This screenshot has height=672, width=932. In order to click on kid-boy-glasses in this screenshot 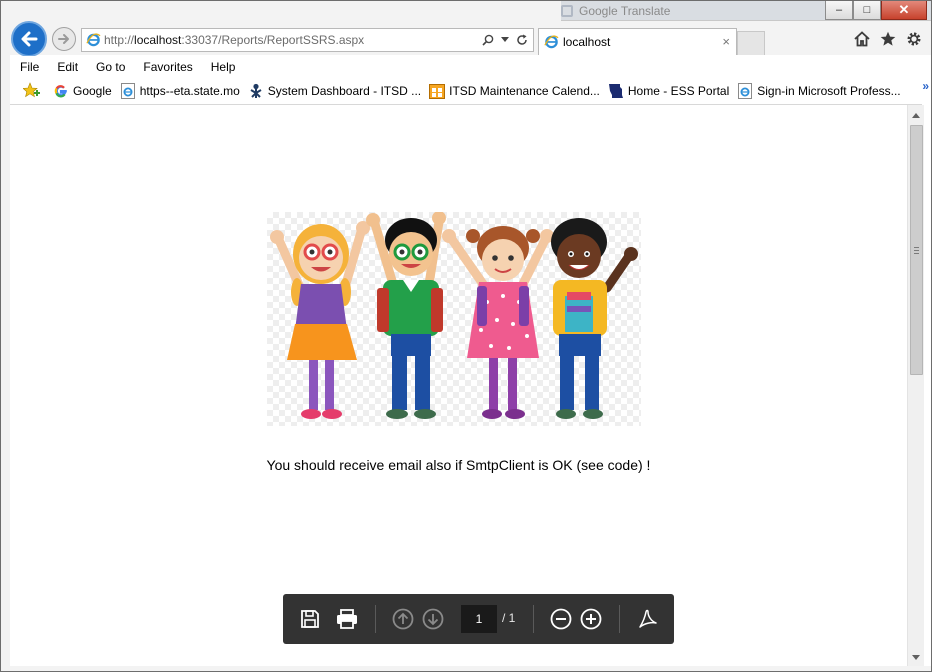, I will do `click(406, 315)`.